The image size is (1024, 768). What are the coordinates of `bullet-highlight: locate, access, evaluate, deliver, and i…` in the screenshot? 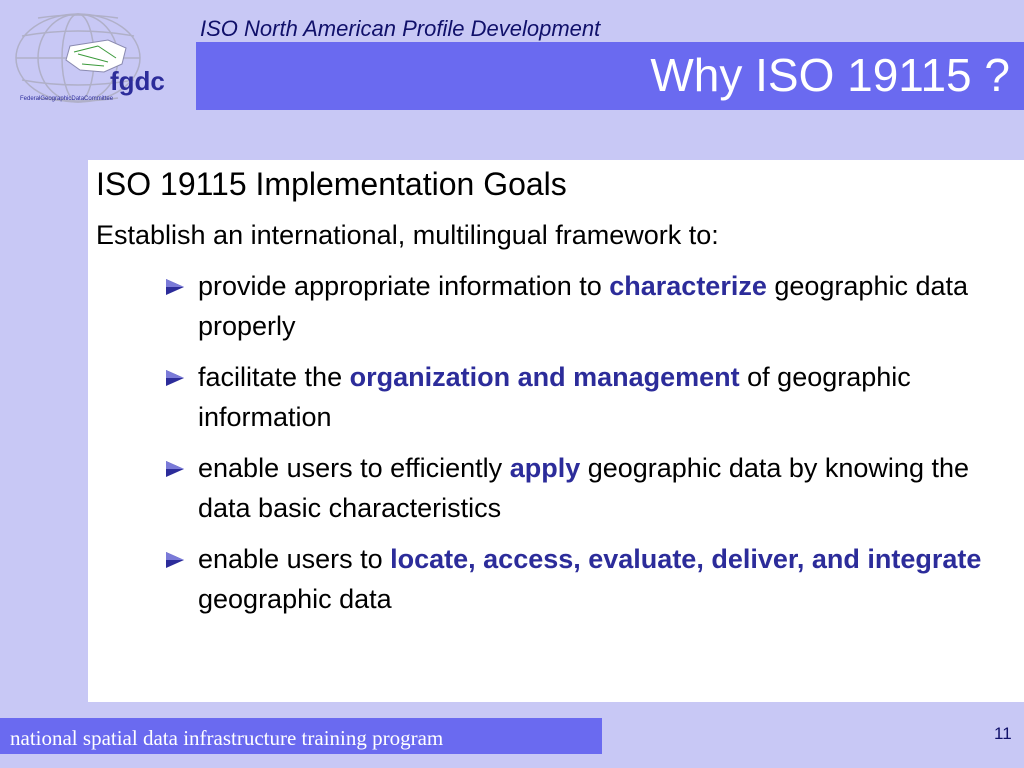 It's located at (686, 559).